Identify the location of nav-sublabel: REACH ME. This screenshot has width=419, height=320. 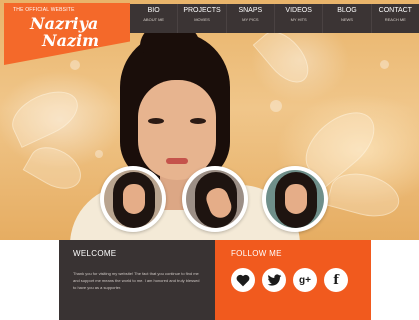
(395, 19).